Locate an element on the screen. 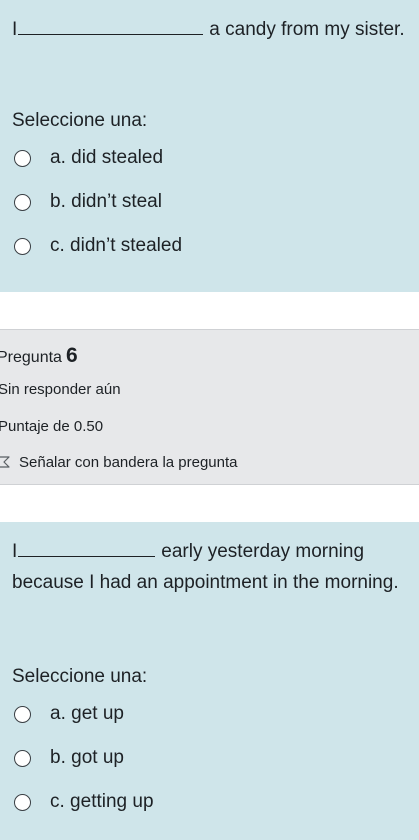  option-label: c. didn’t stealed is located at coordinates (116, 245).